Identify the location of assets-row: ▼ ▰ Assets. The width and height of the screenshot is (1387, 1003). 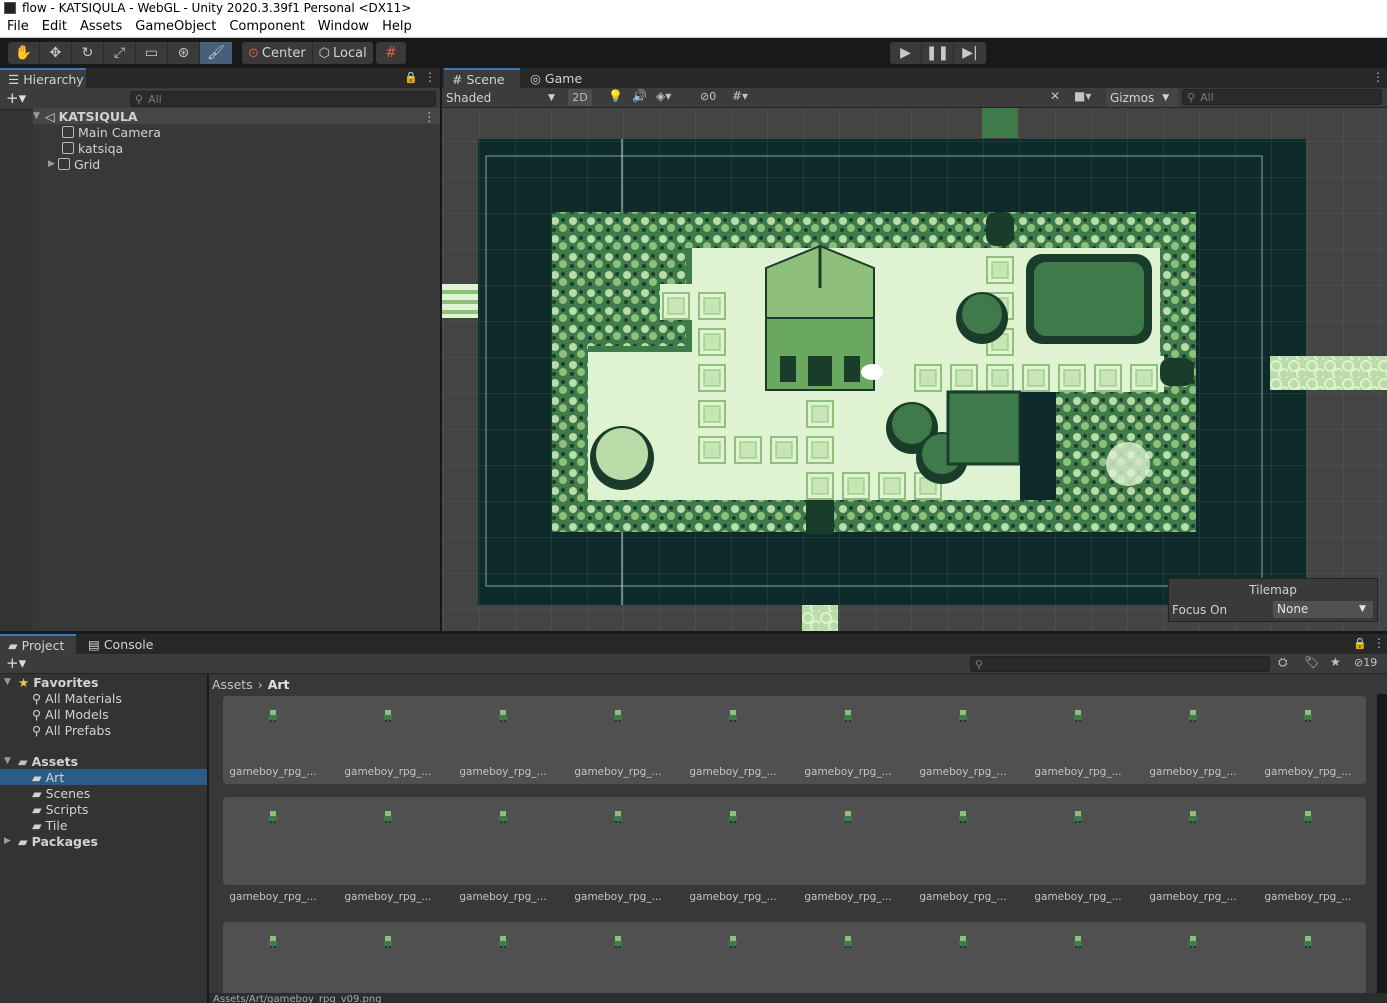
(41, 761).